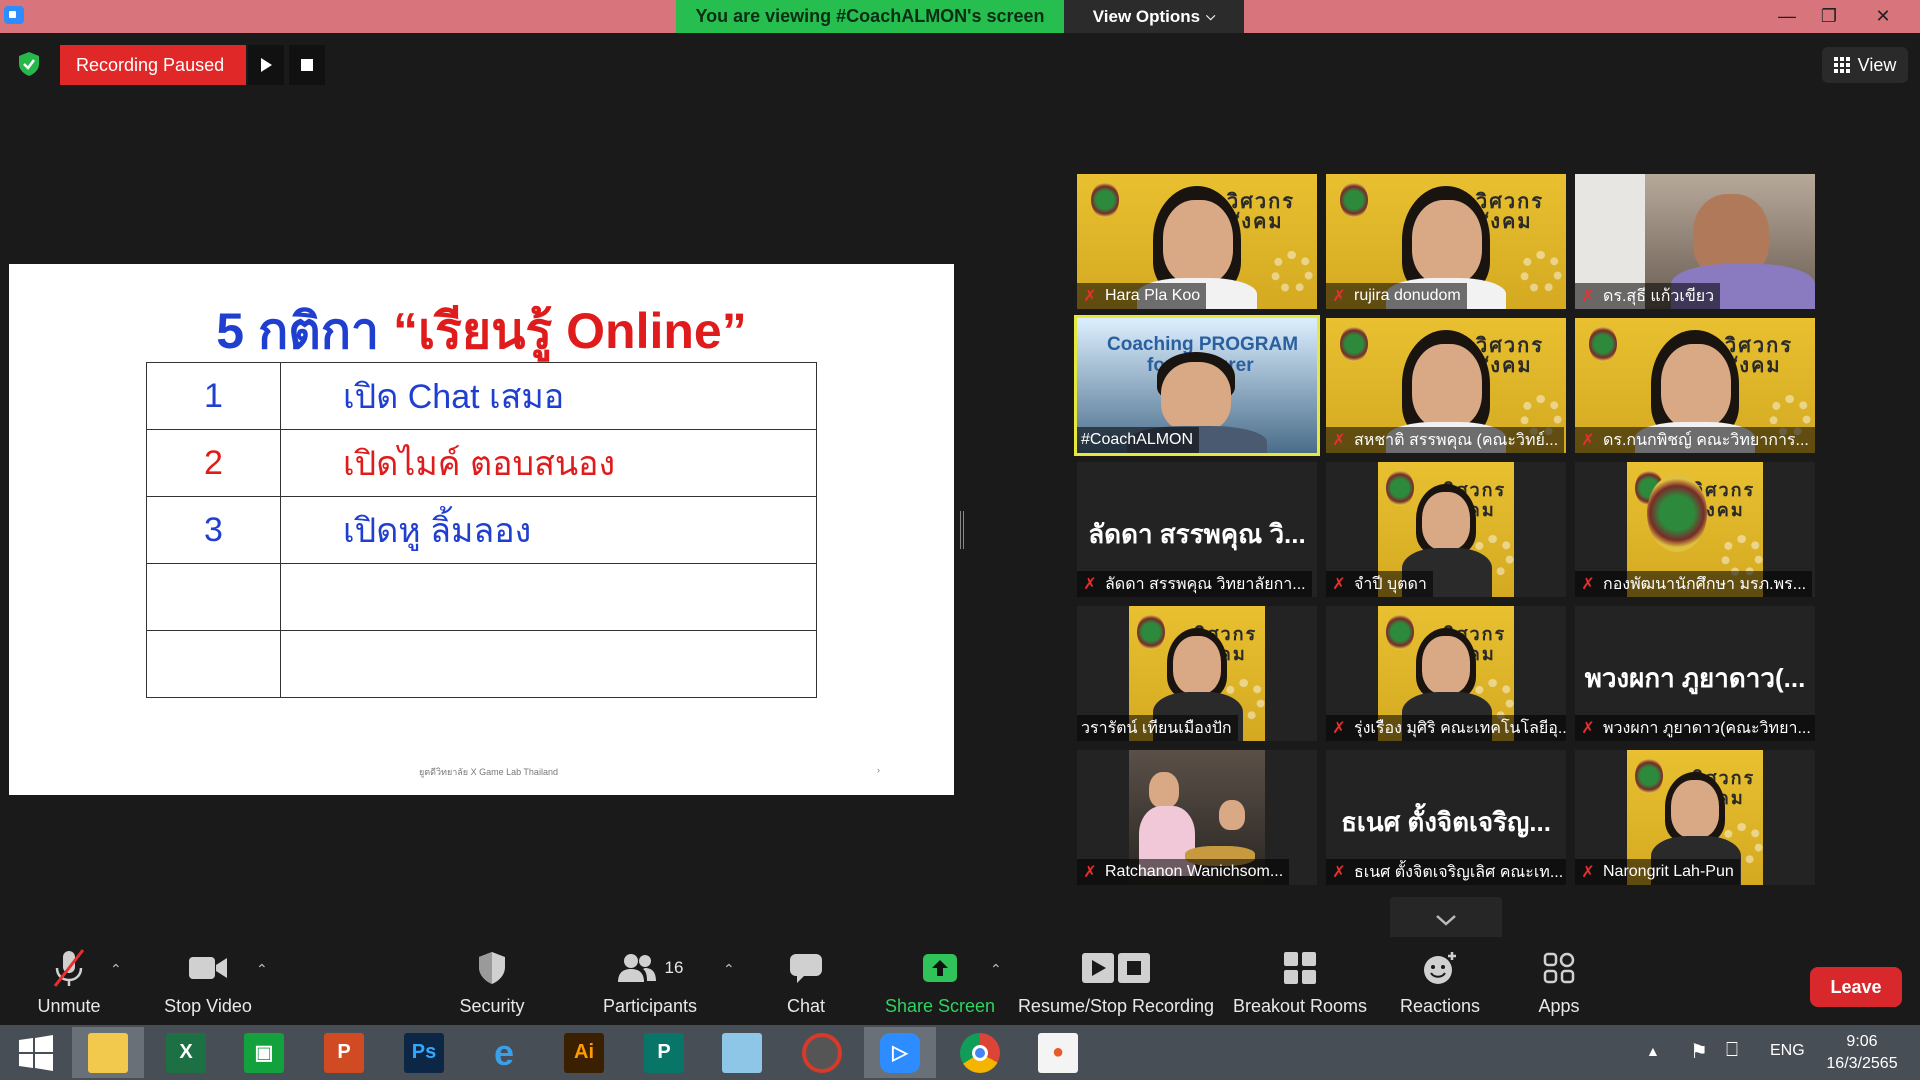 This screenshot has width=1920, height=1080. Describe the element at coordinates (1695, 241) in the screenshot. I see `participant-tile: ✗ ดร.สุธี แก้วเขียว` at that location.